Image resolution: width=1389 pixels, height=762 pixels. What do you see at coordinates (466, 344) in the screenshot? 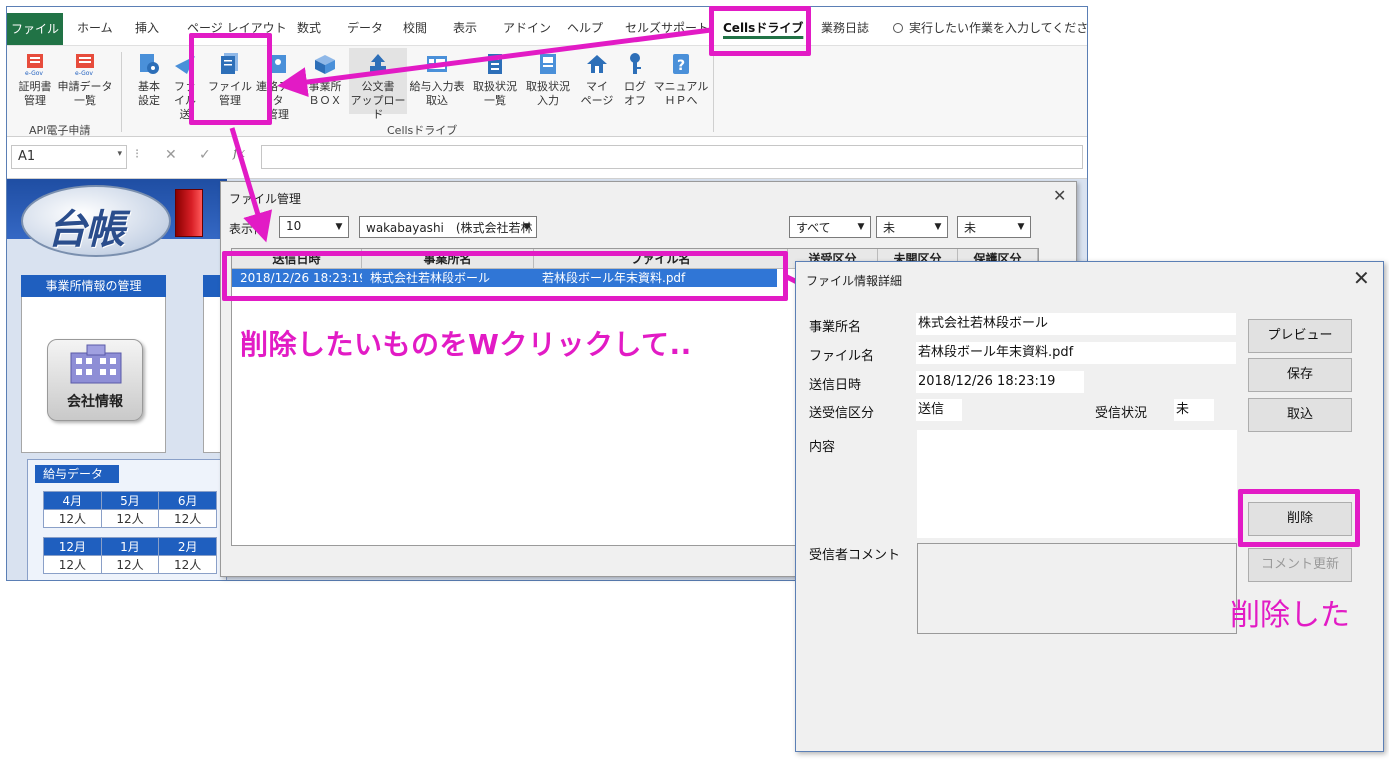
I see `instruction-double-click: 削除したいものをWクリックして..` at bounding box center [466, 344].